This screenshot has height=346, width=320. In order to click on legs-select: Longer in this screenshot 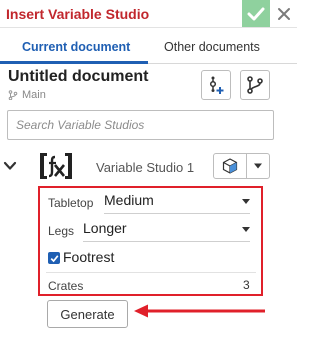, I will do `click(166, 231)`.